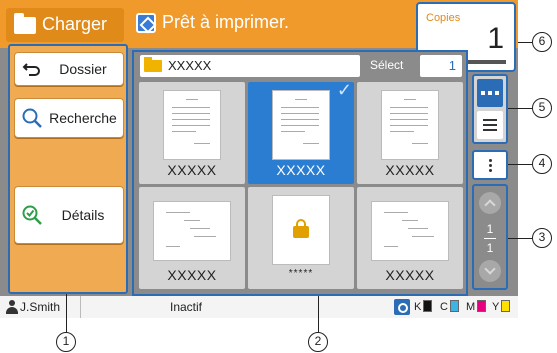 The width and height of the screenshot is (557, 353). I want to click on status-bar: J.Smith Inactif K C M Y, so click(259, 307).